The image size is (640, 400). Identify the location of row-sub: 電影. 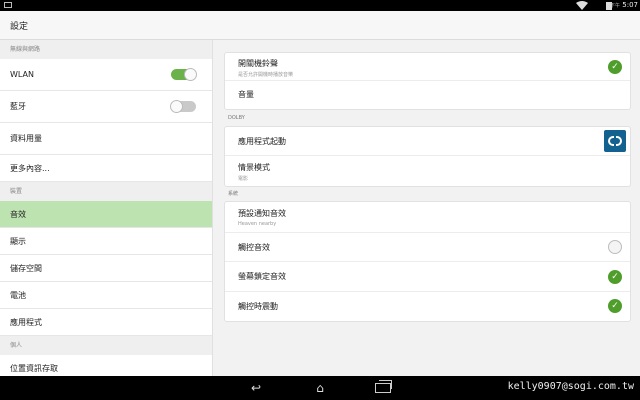
(243, 179).